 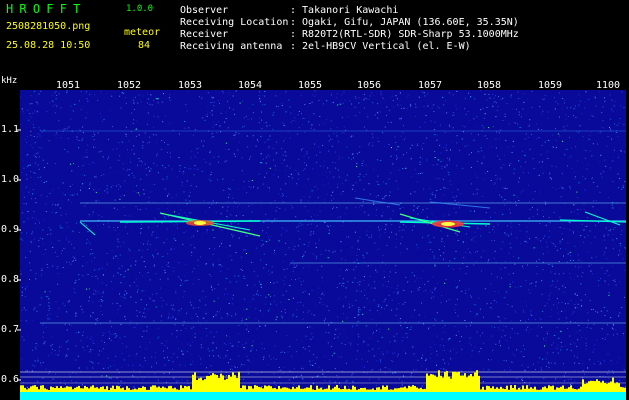 What do you see at coordinates (142, 32) in the screenshot?
I see `meteor-label: meteor` at bounding box center [142, 32].